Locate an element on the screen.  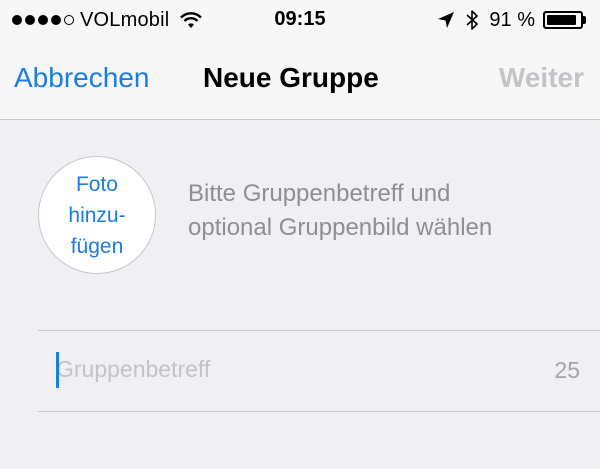
add-photo-label-line: fügen is located at coordinates (97, 246).